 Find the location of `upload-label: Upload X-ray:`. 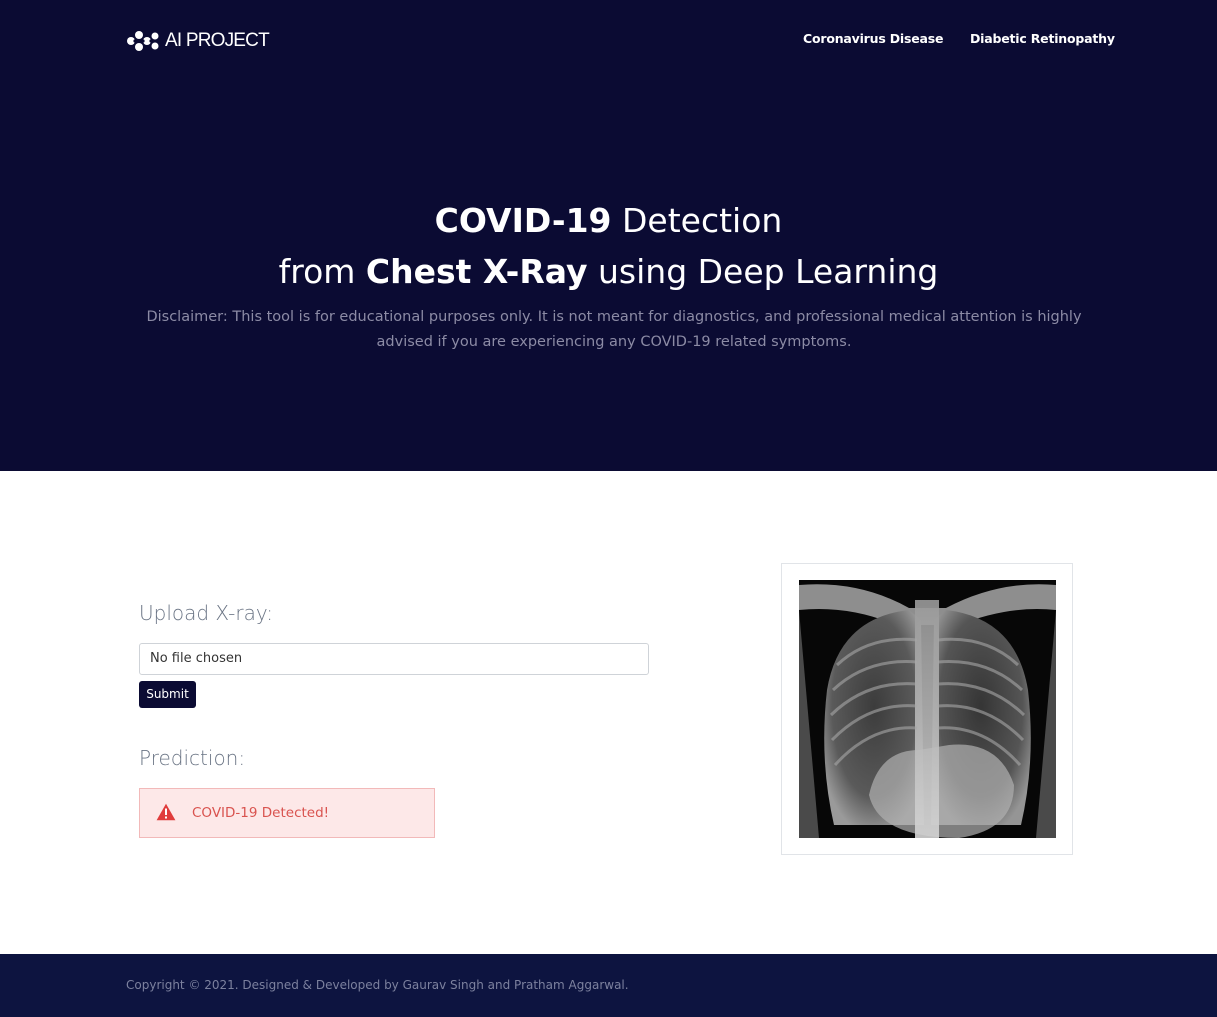

upload-label: Upload X-ray: is located at coordinates (206, 613).